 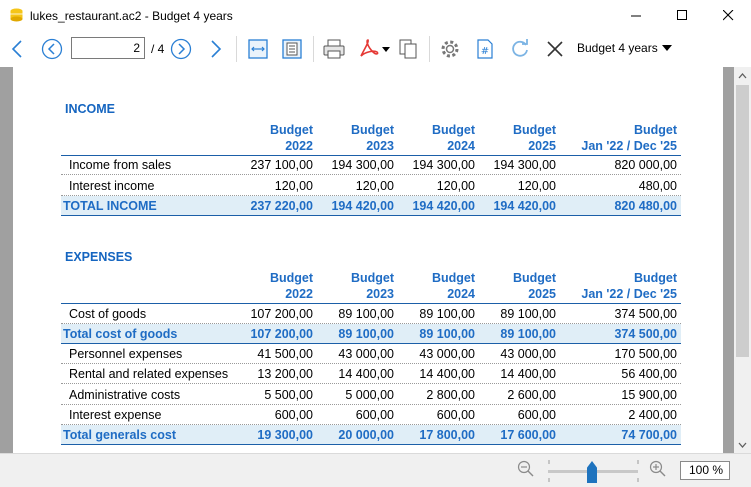 I want to click on refresh-button, so click(x=520, y=49).